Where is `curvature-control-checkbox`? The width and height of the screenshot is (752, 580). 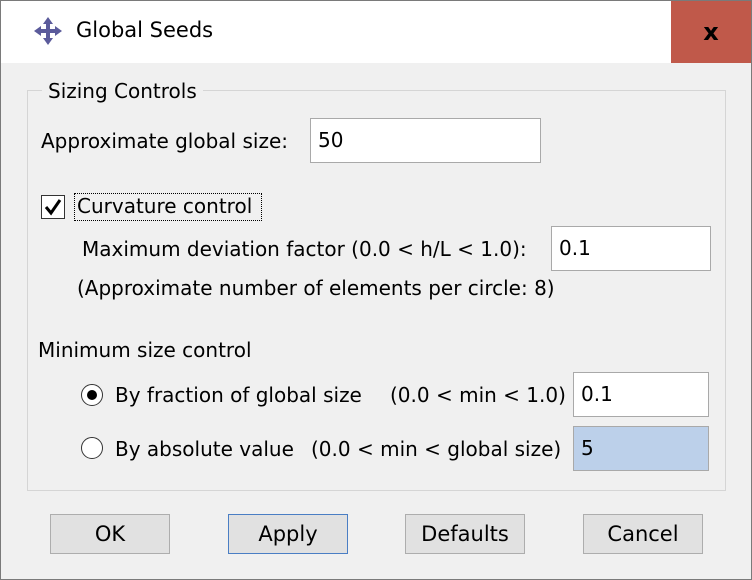 curvature-control-checkbox is located at coordinates (53, 207).